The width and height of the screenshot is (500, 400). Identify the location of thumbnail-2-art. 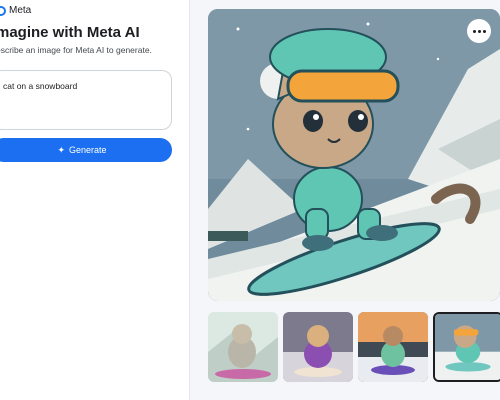
(318, 347).